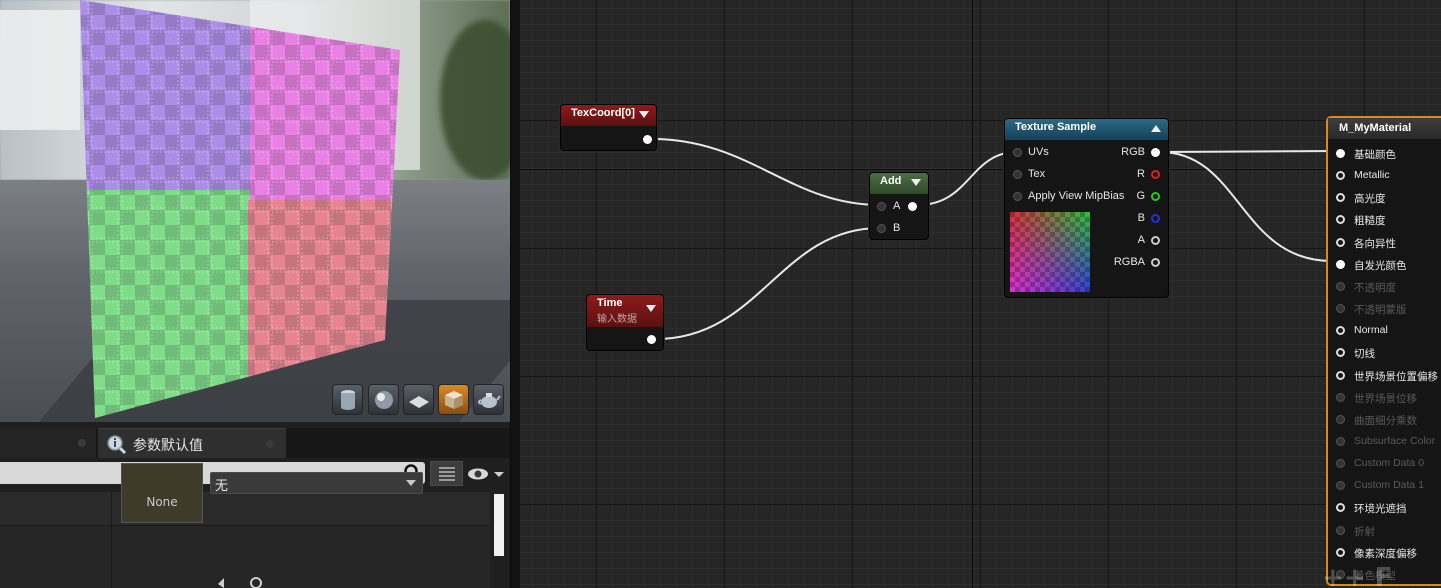  Describe the element at coordinates (1141, 174) in the screenshot. I see `pin-label-r: R` at that location.